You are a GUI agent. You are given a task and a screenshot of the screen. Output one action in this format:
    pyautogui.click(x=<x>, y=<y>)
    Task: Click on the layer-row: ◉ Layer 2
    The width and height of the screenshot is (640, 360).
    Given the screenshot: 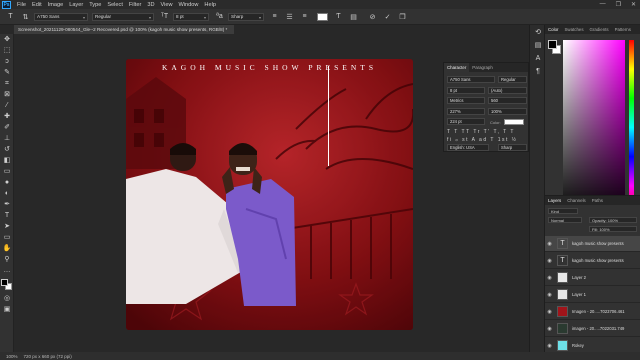 What is the action you would take?
    pyautogui.click(x=592, y=278)
    